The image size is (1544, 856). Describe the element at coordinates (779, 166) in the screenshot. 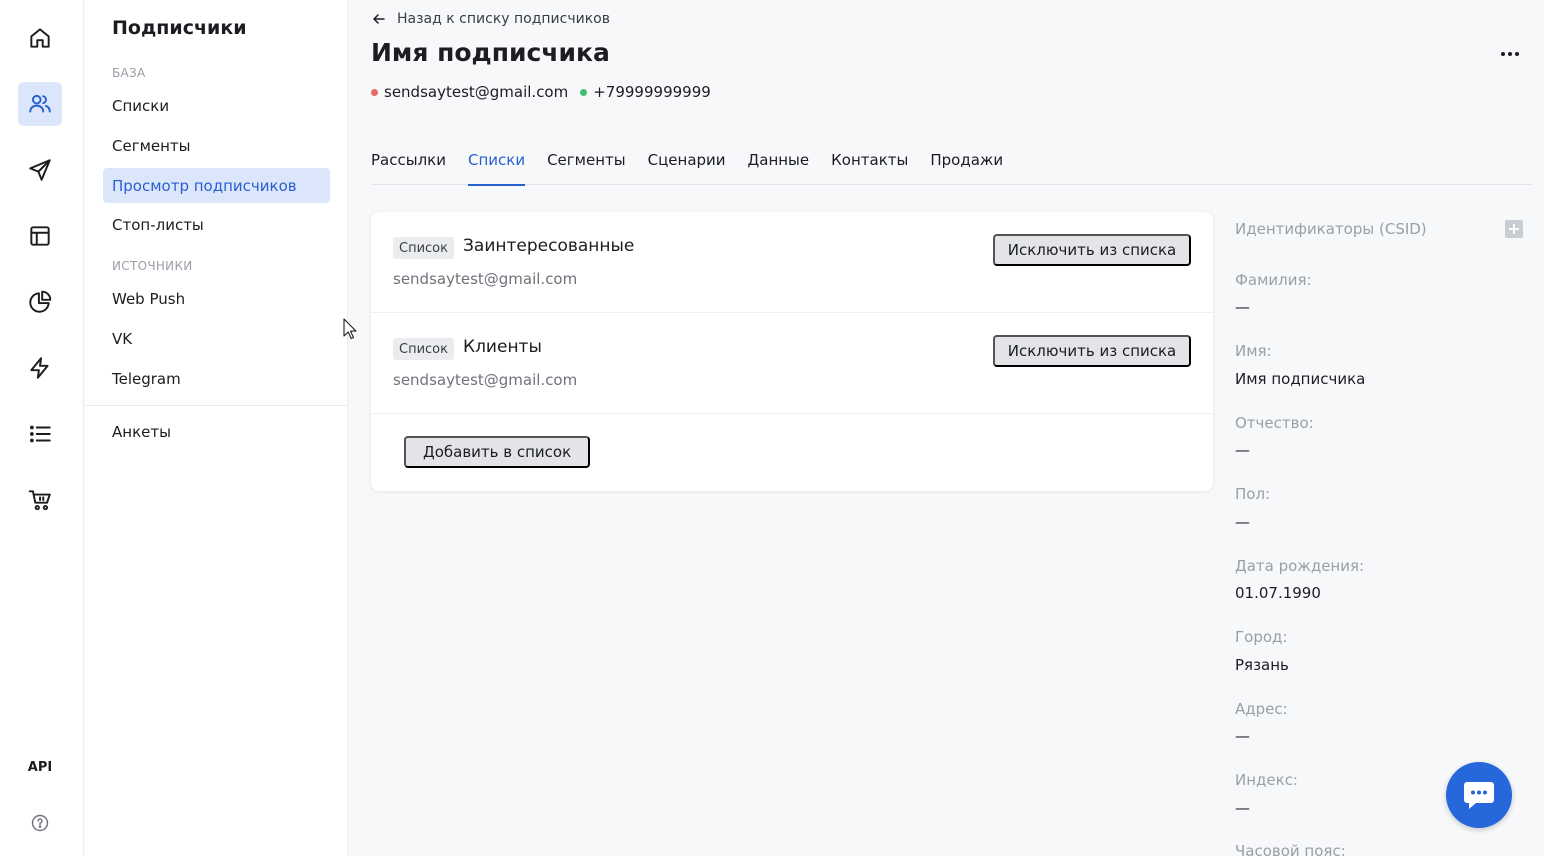

I see `tab-data: Данные` at that location.